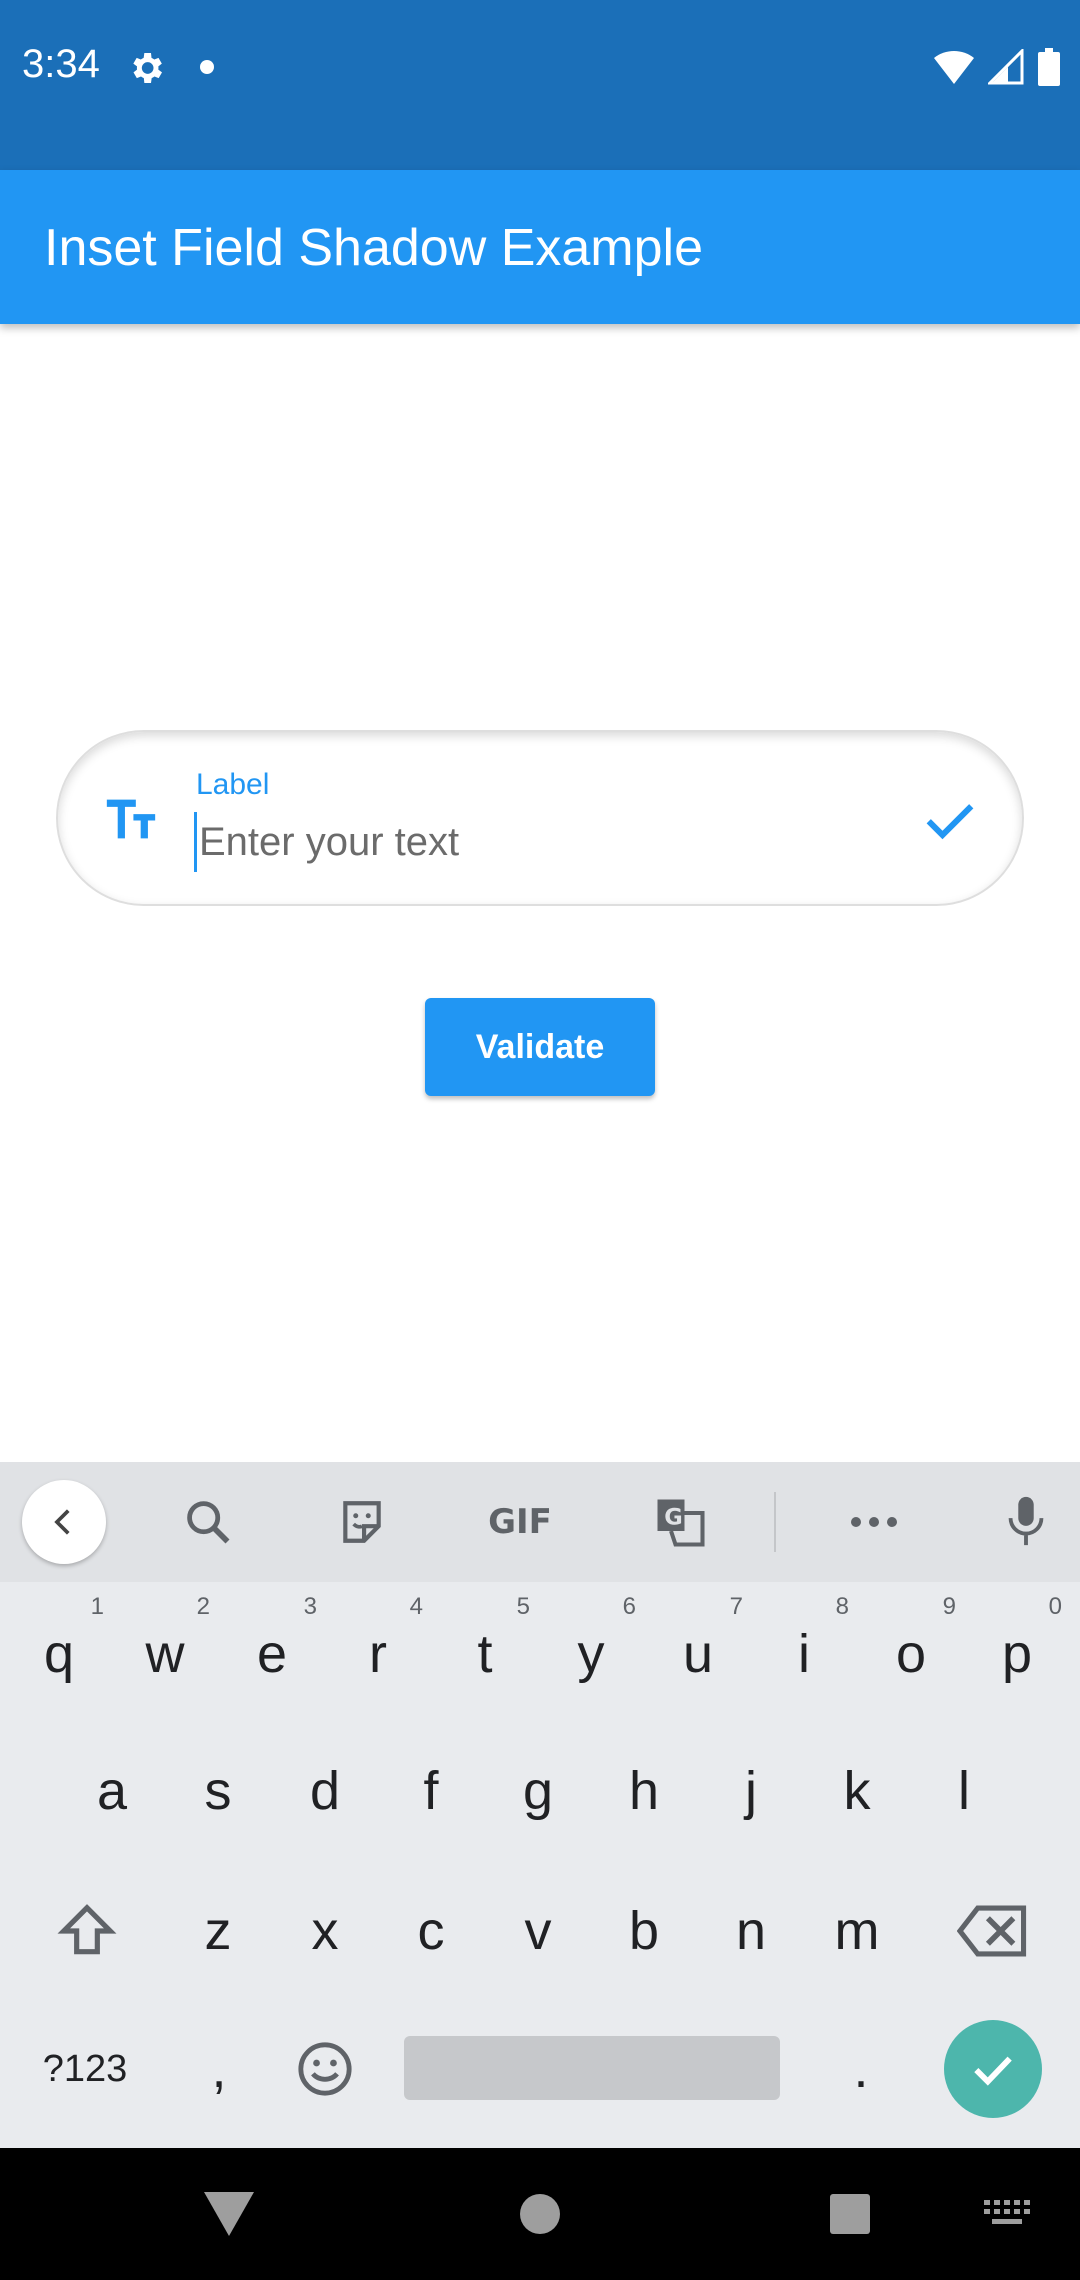 This screenshot has height=2280, width=1080. Describe the element at coordinates (592, 2068) in the screenshot. I see `space-key` at that location.